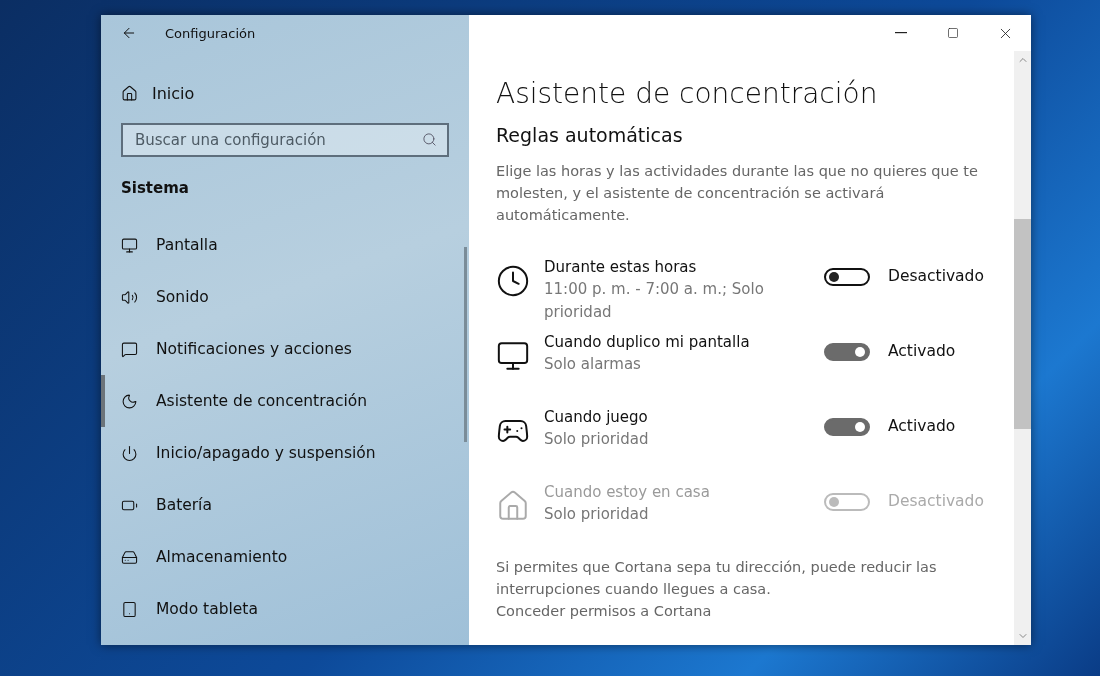  I want to click on permissions-link: Conceder permisos a Cortana, so click(604, 611).